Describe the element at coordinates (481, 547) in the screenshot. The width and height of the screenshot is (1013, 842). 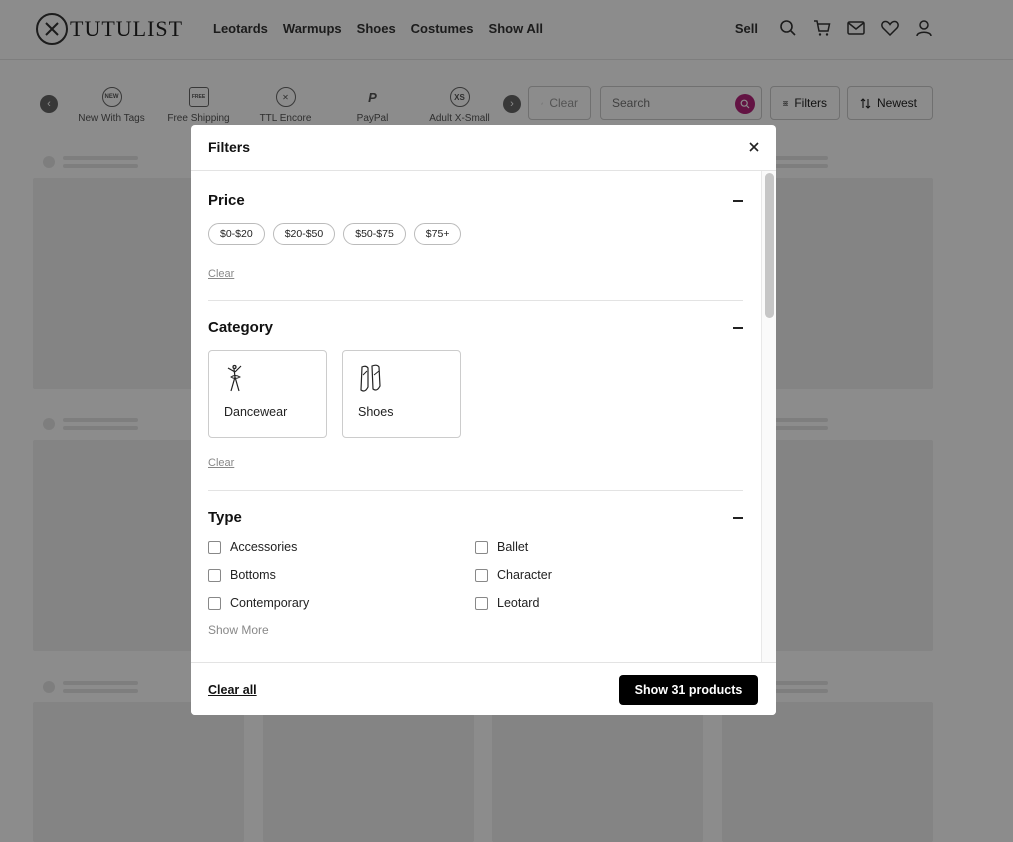
I see `type-checkbox-ballet` at that location.